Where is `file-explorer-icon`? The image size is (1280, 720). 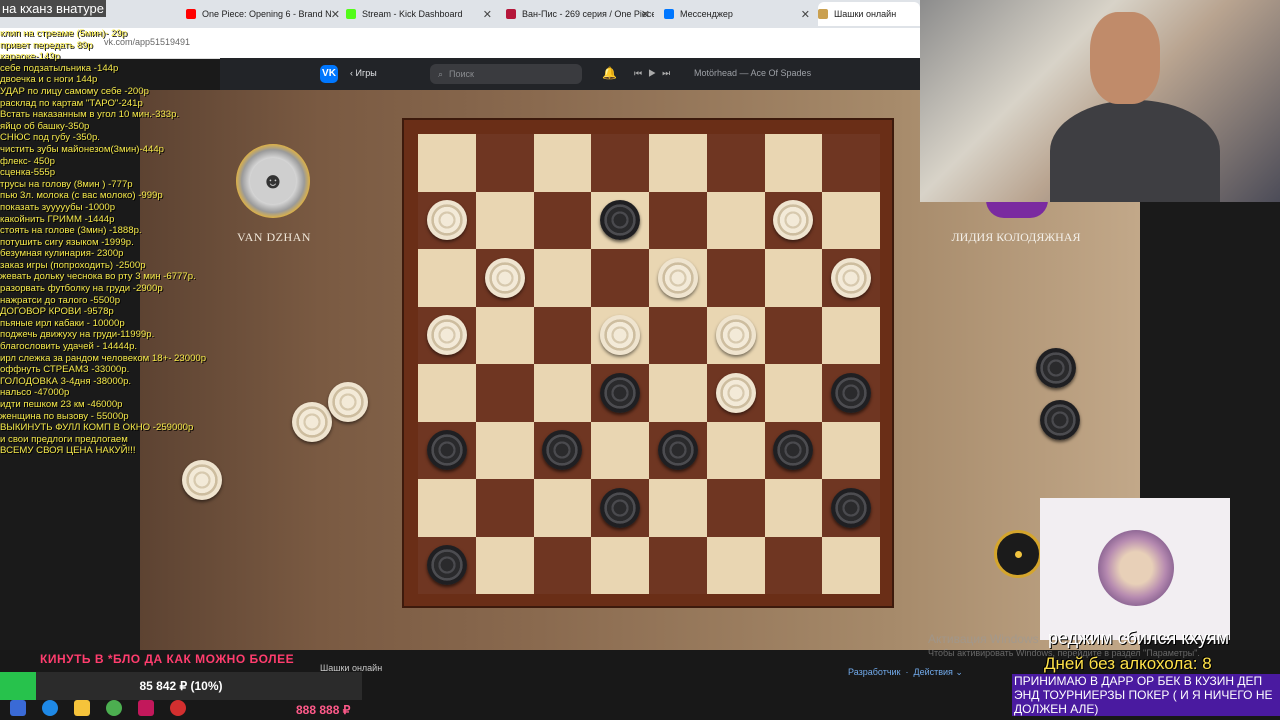 file-explorer-icon is located at coordinates (82, 708).